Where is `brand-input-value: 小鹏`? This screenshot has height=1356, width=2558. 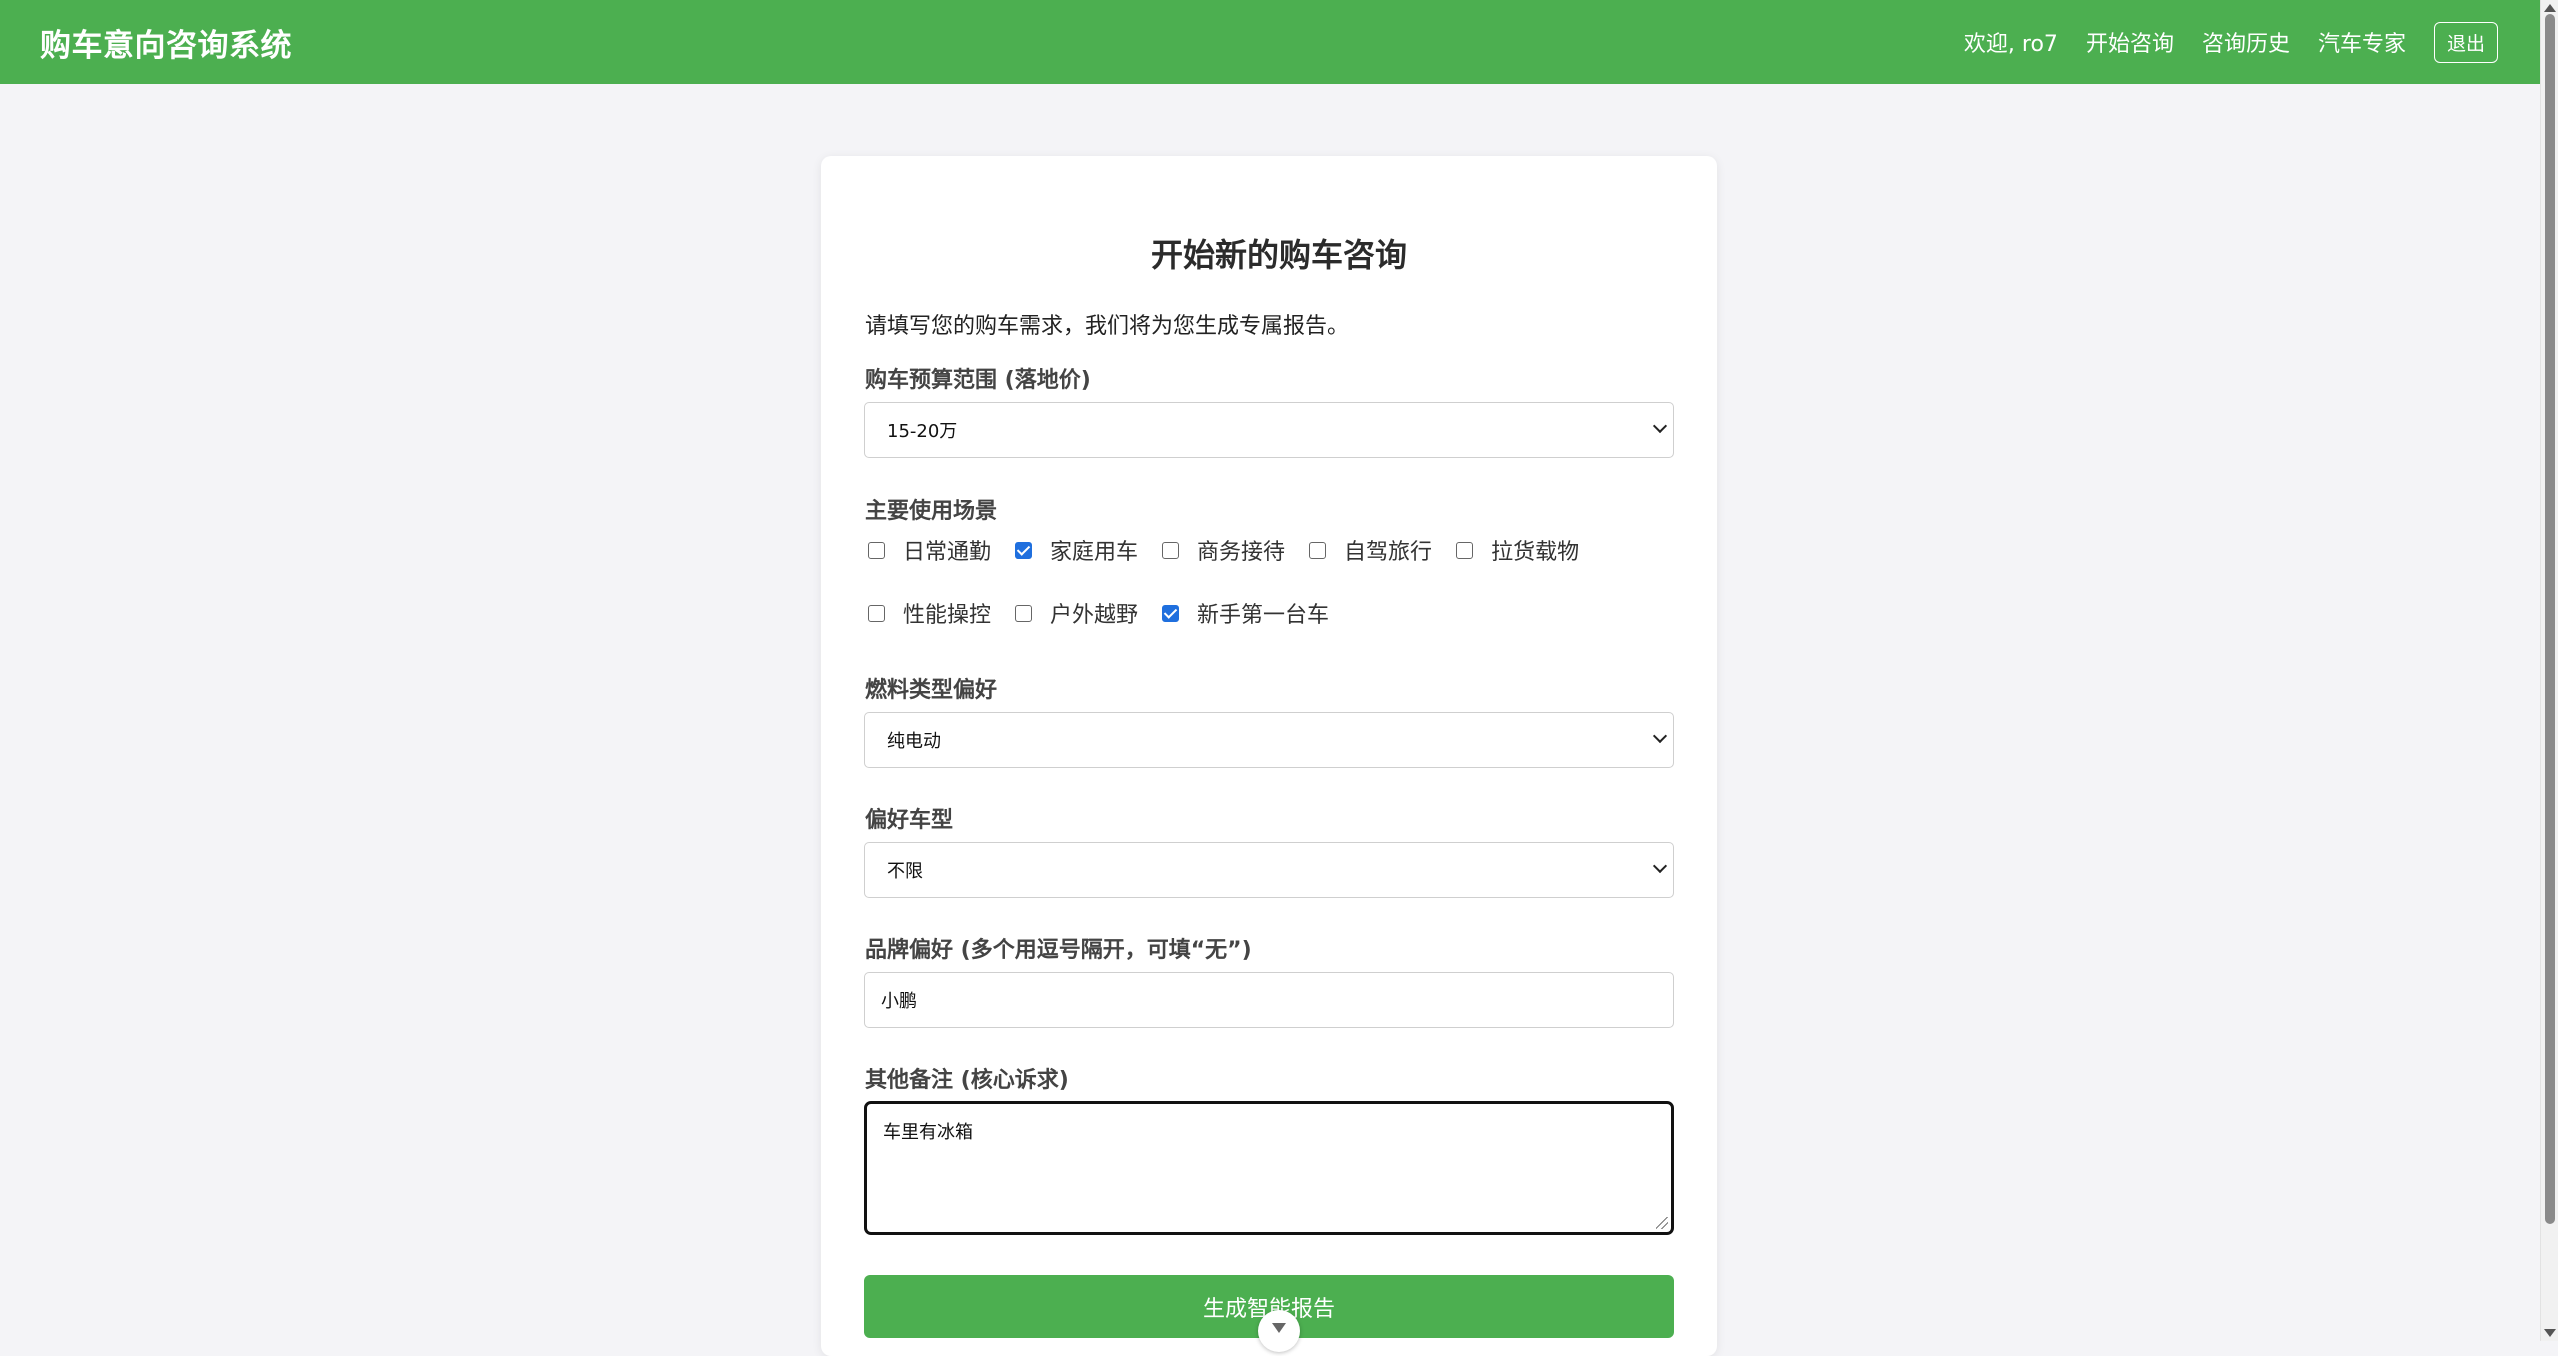
brand-input-value: 小鹏 is located at coordinates (899, 1001).